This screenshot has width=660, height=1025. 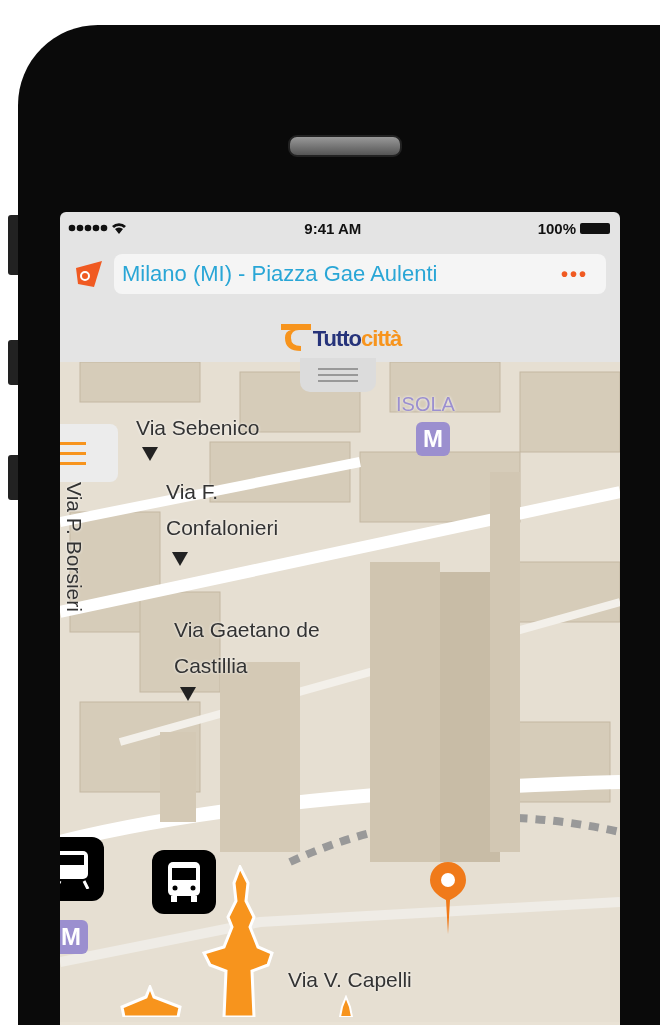 I want to click on more-button: •••, so click(x=574, y=274).